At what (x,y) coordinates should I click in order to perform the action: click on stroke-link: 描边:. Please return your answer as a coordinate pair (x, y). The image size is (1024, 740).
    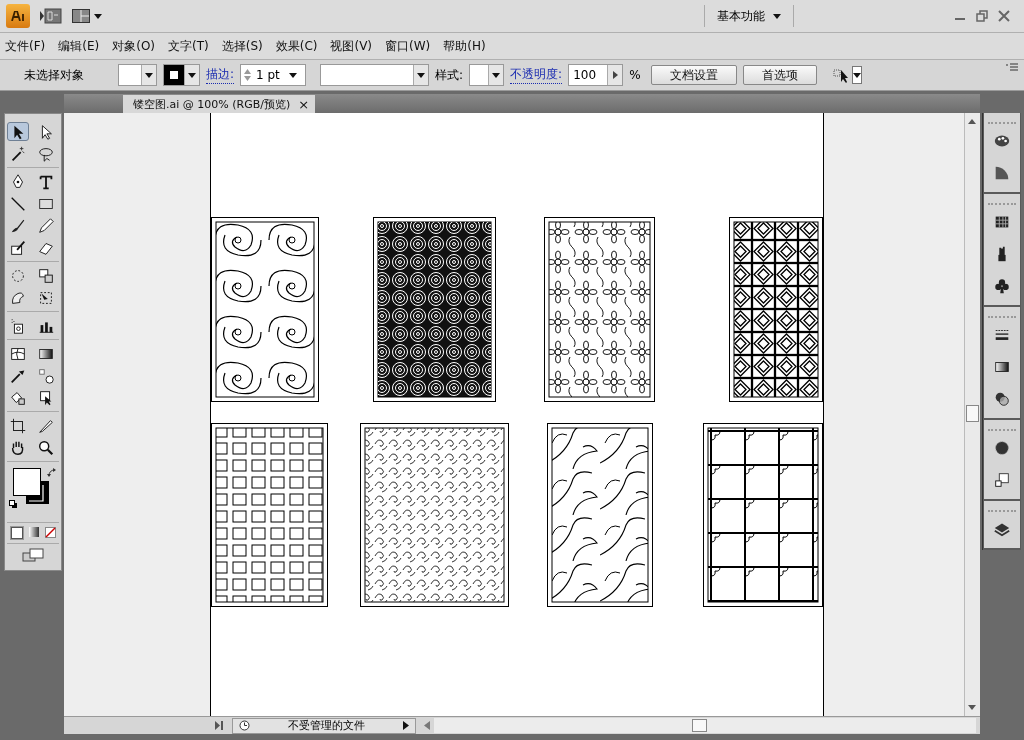
    Looking at the image, I should click on (220, 75).